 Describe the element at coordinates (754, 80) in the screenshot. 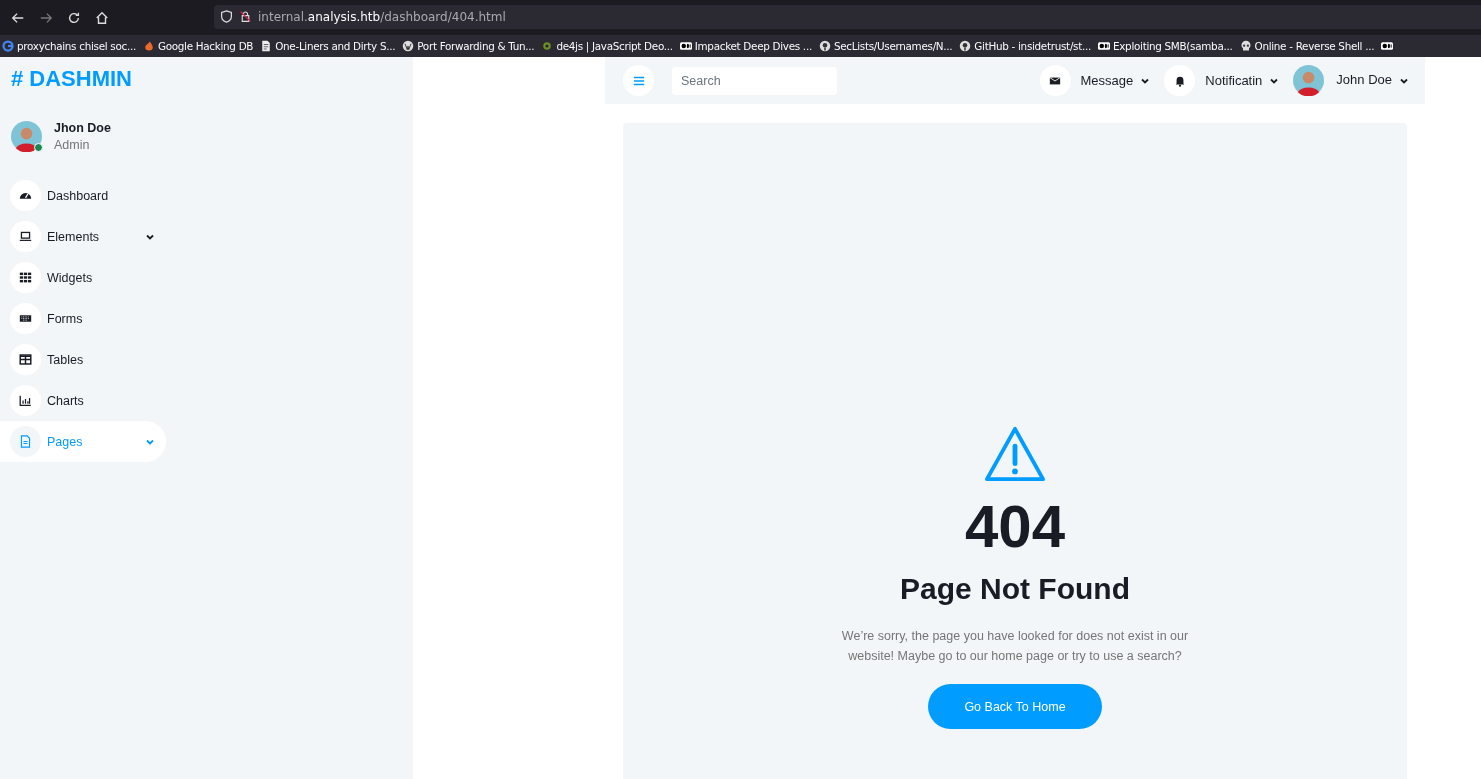

I see `search-field: Search` at that location.